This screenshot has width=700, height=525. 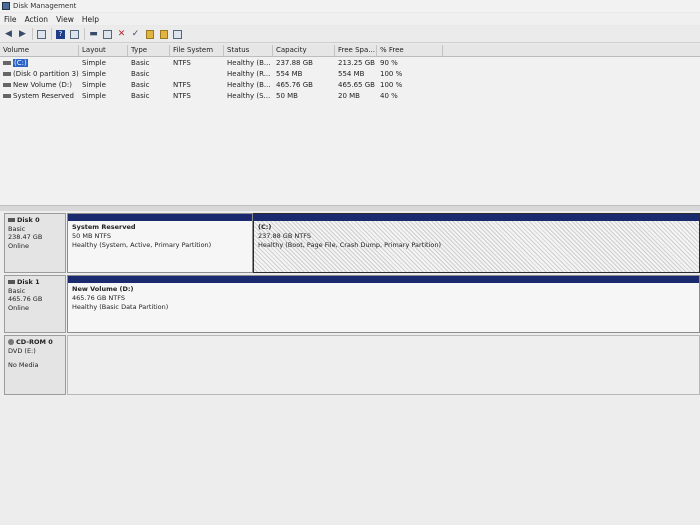 What do you see at coordinates (98, 298) in the screenshot?
I see `partition-size: 465.76 GB NTFS` at bounding box center [98, 298].